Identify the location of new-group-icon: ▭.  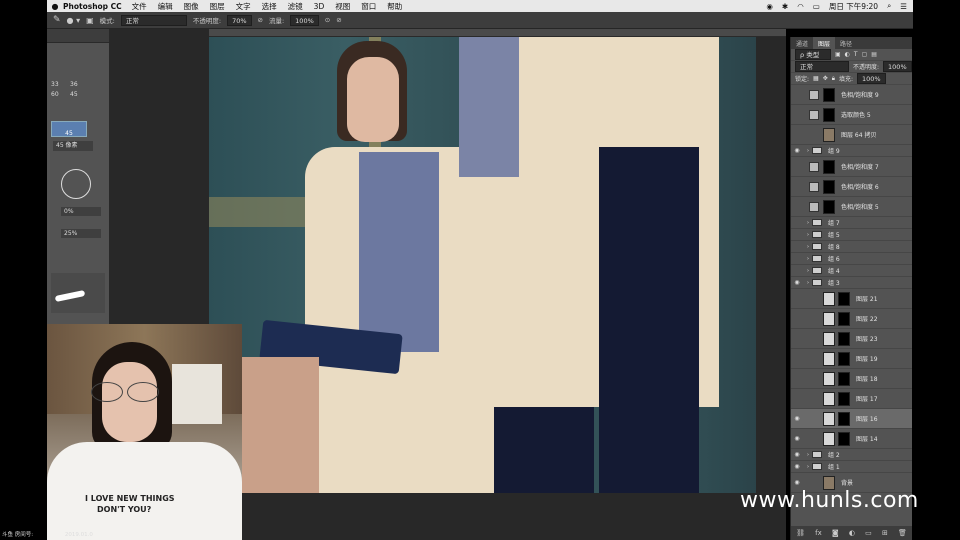
(868, 533).